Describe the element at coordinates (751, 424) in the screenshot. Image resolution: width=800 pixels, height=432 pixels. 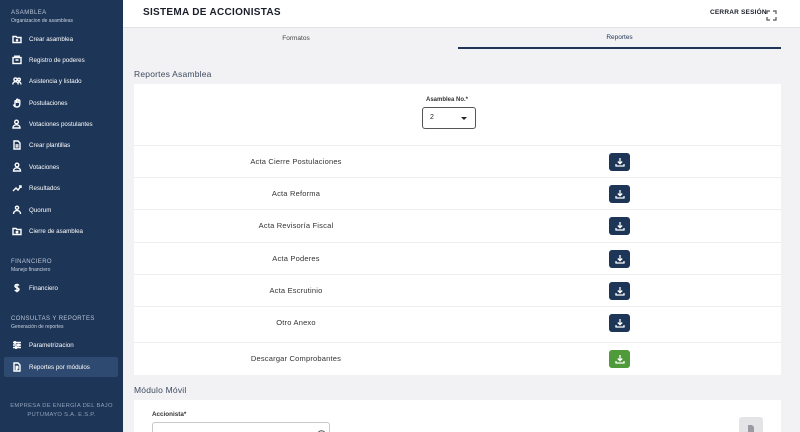
I see `file-button` at that location.